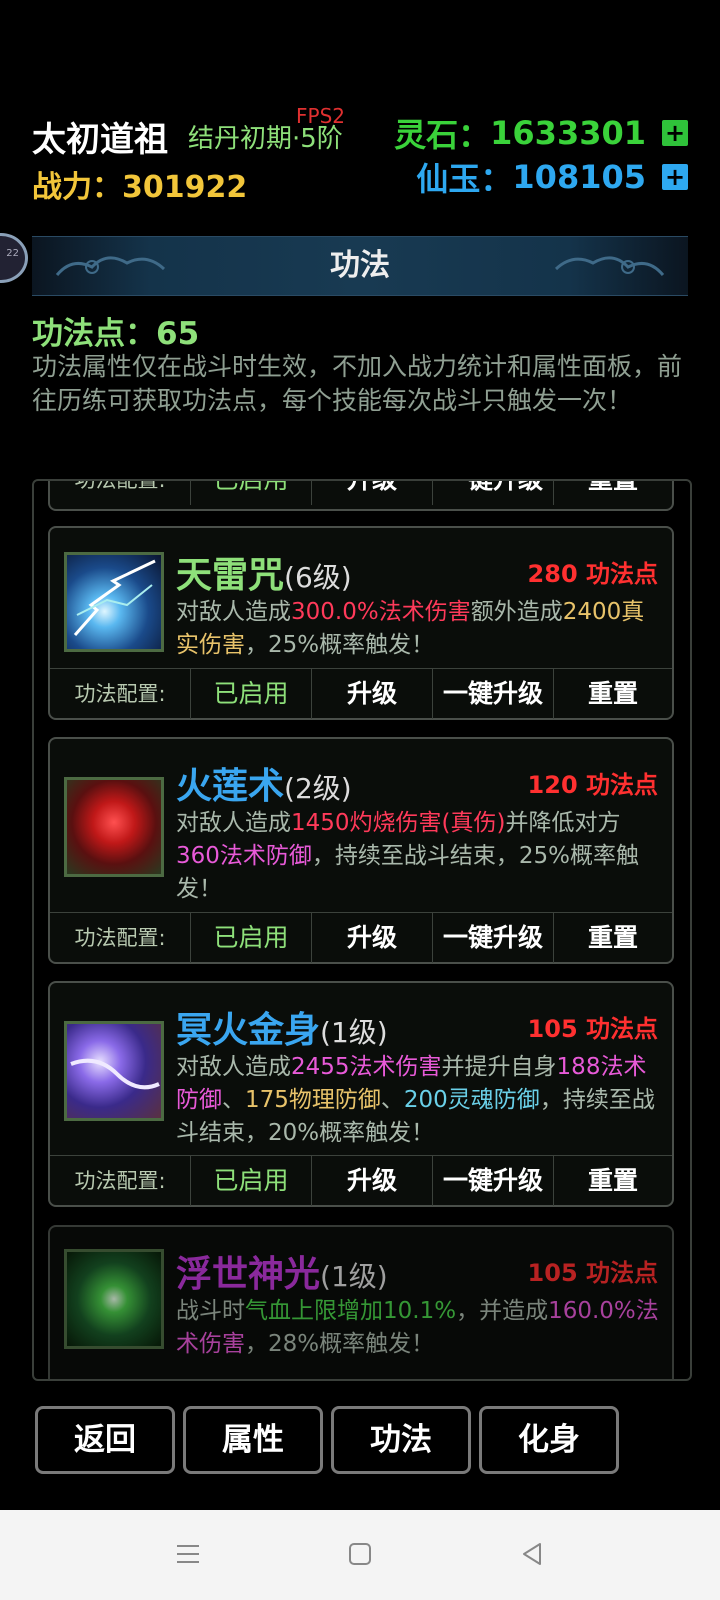 The height and width of the screenshot is (1600, 720). Describe the element at coordinates (442, 135) in the screenshot. I see `lingshi-label: 灵石：` at that location.